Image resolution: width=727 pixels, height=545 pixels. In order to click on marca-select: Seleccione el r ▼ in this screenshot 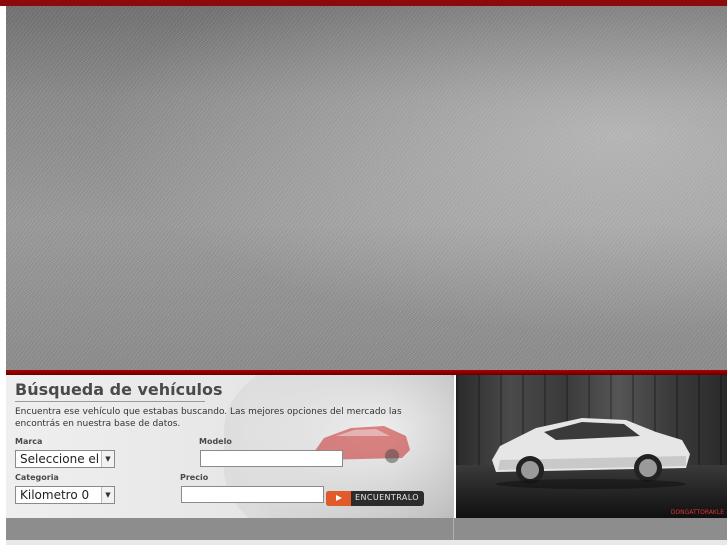, I will do `click(65, 459)`.